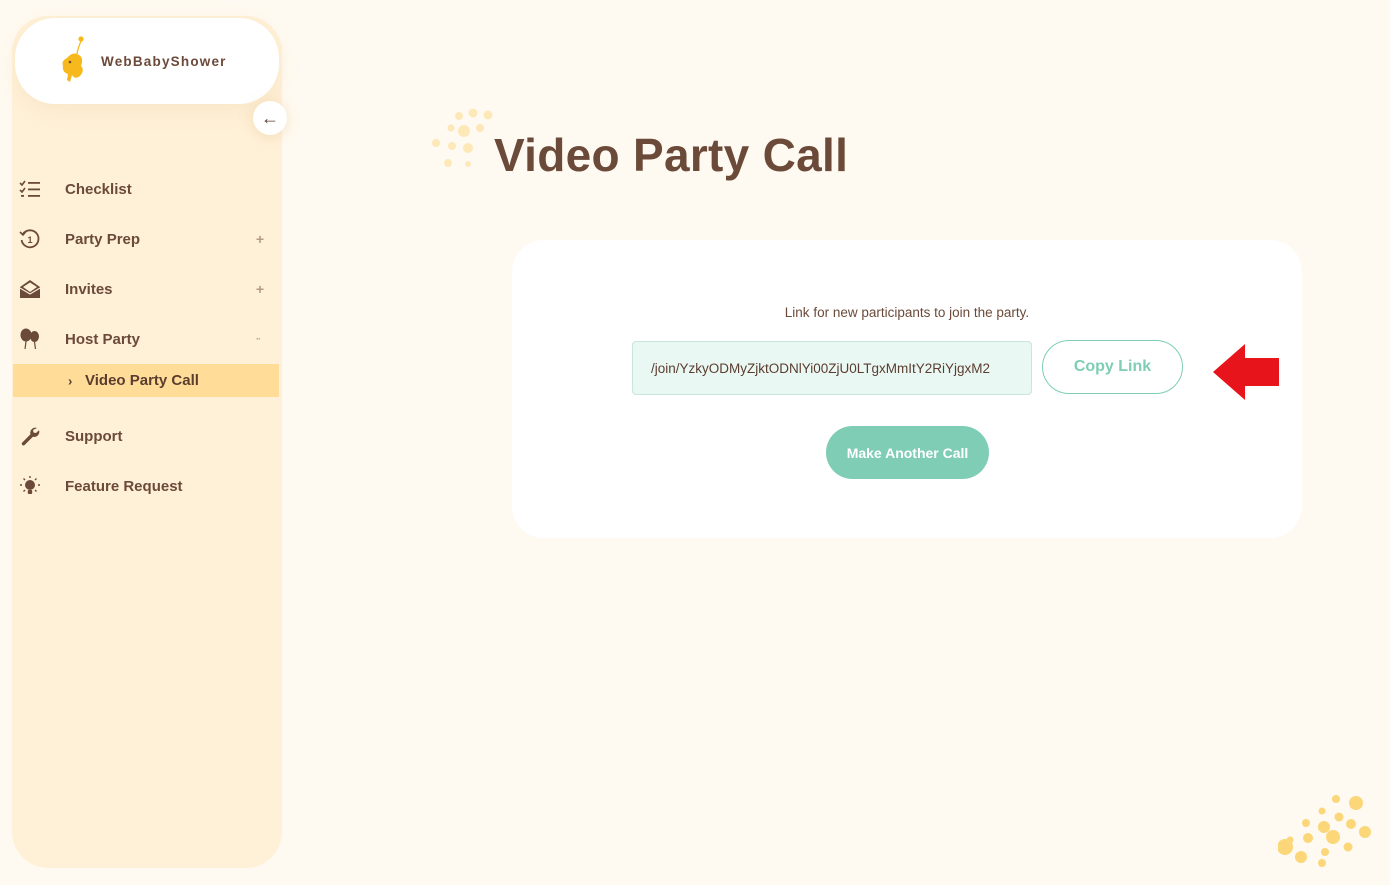 Image resolution: width=1390 pixels, height=885 pixels. Describe the element at coordinates (89, 289) in the screenshot. I see `sidebar-item-label: Invites` at that location.